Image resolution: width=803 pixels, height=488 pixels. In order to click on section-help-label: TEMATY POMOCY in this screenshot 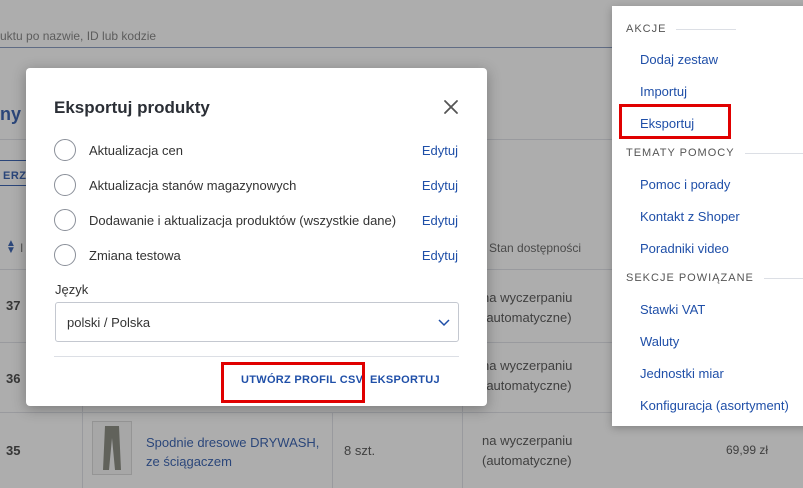, I will do `click(714, 153)`.